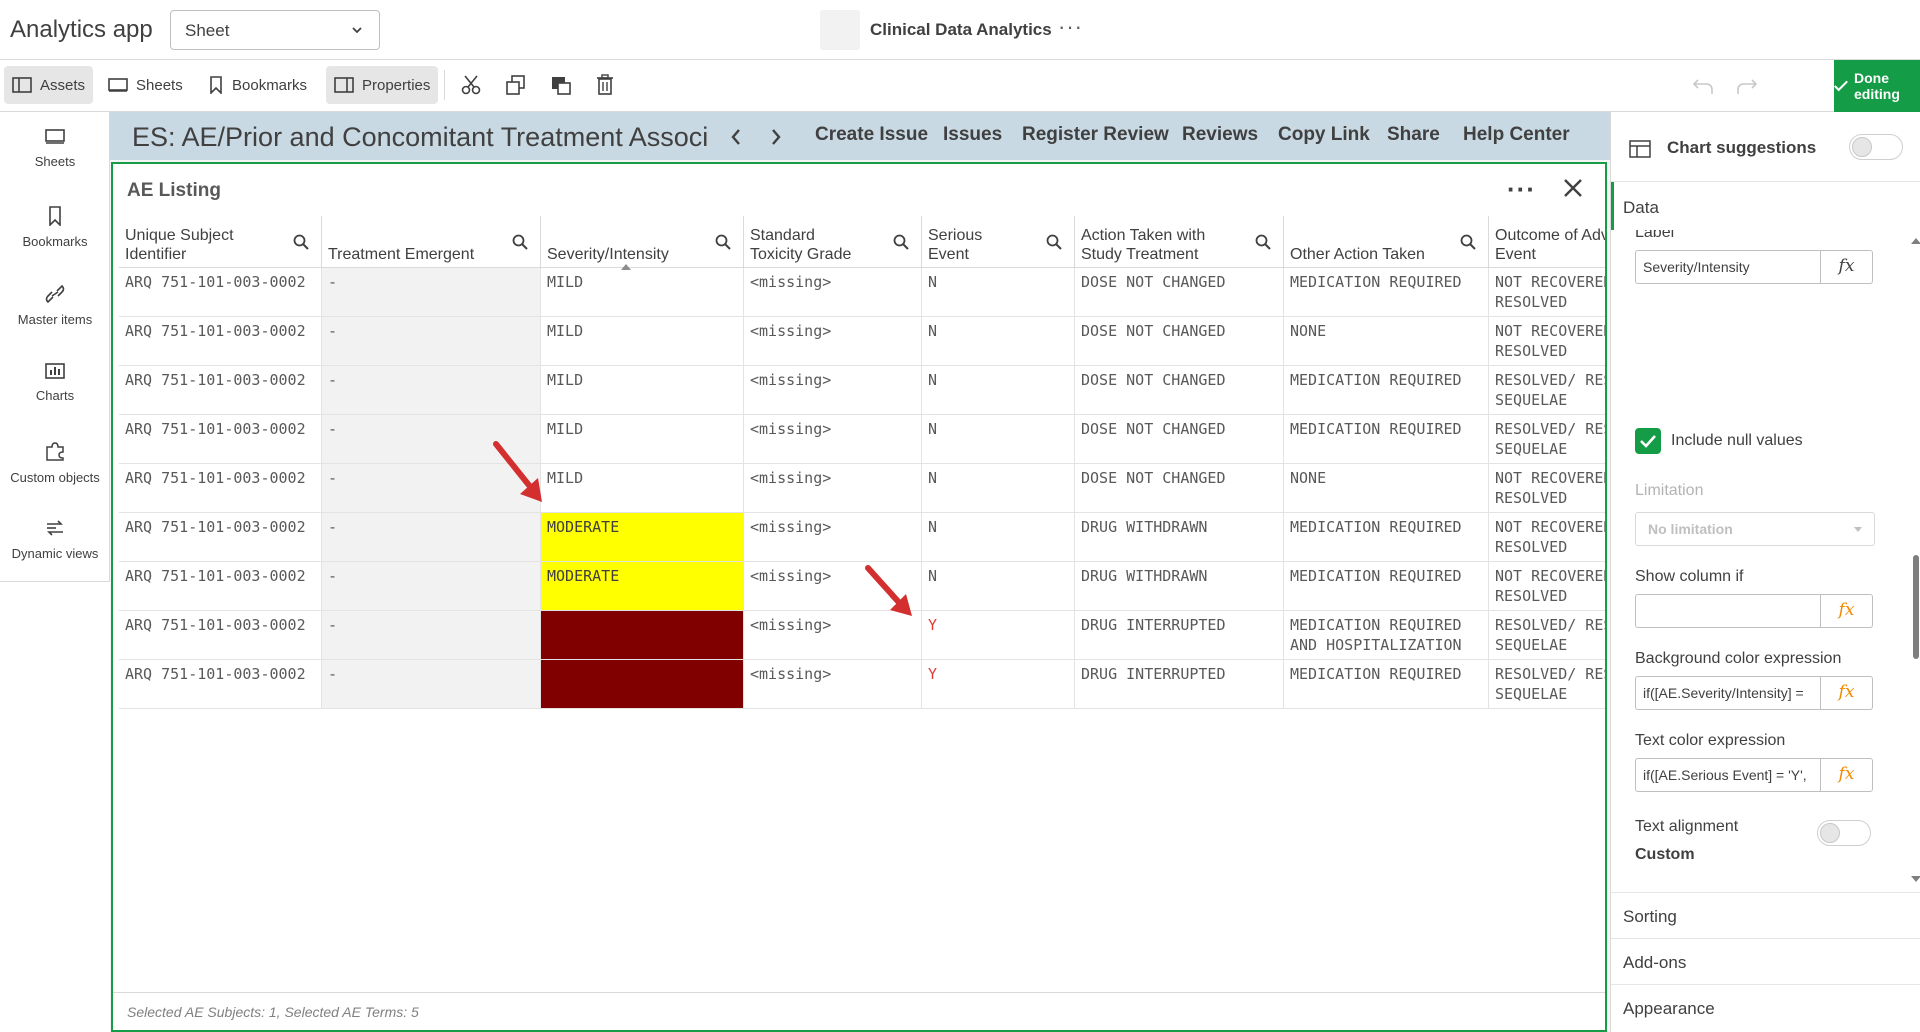  I want to click on rail-item-custom-objects: Custom objects, so click(55, 475).